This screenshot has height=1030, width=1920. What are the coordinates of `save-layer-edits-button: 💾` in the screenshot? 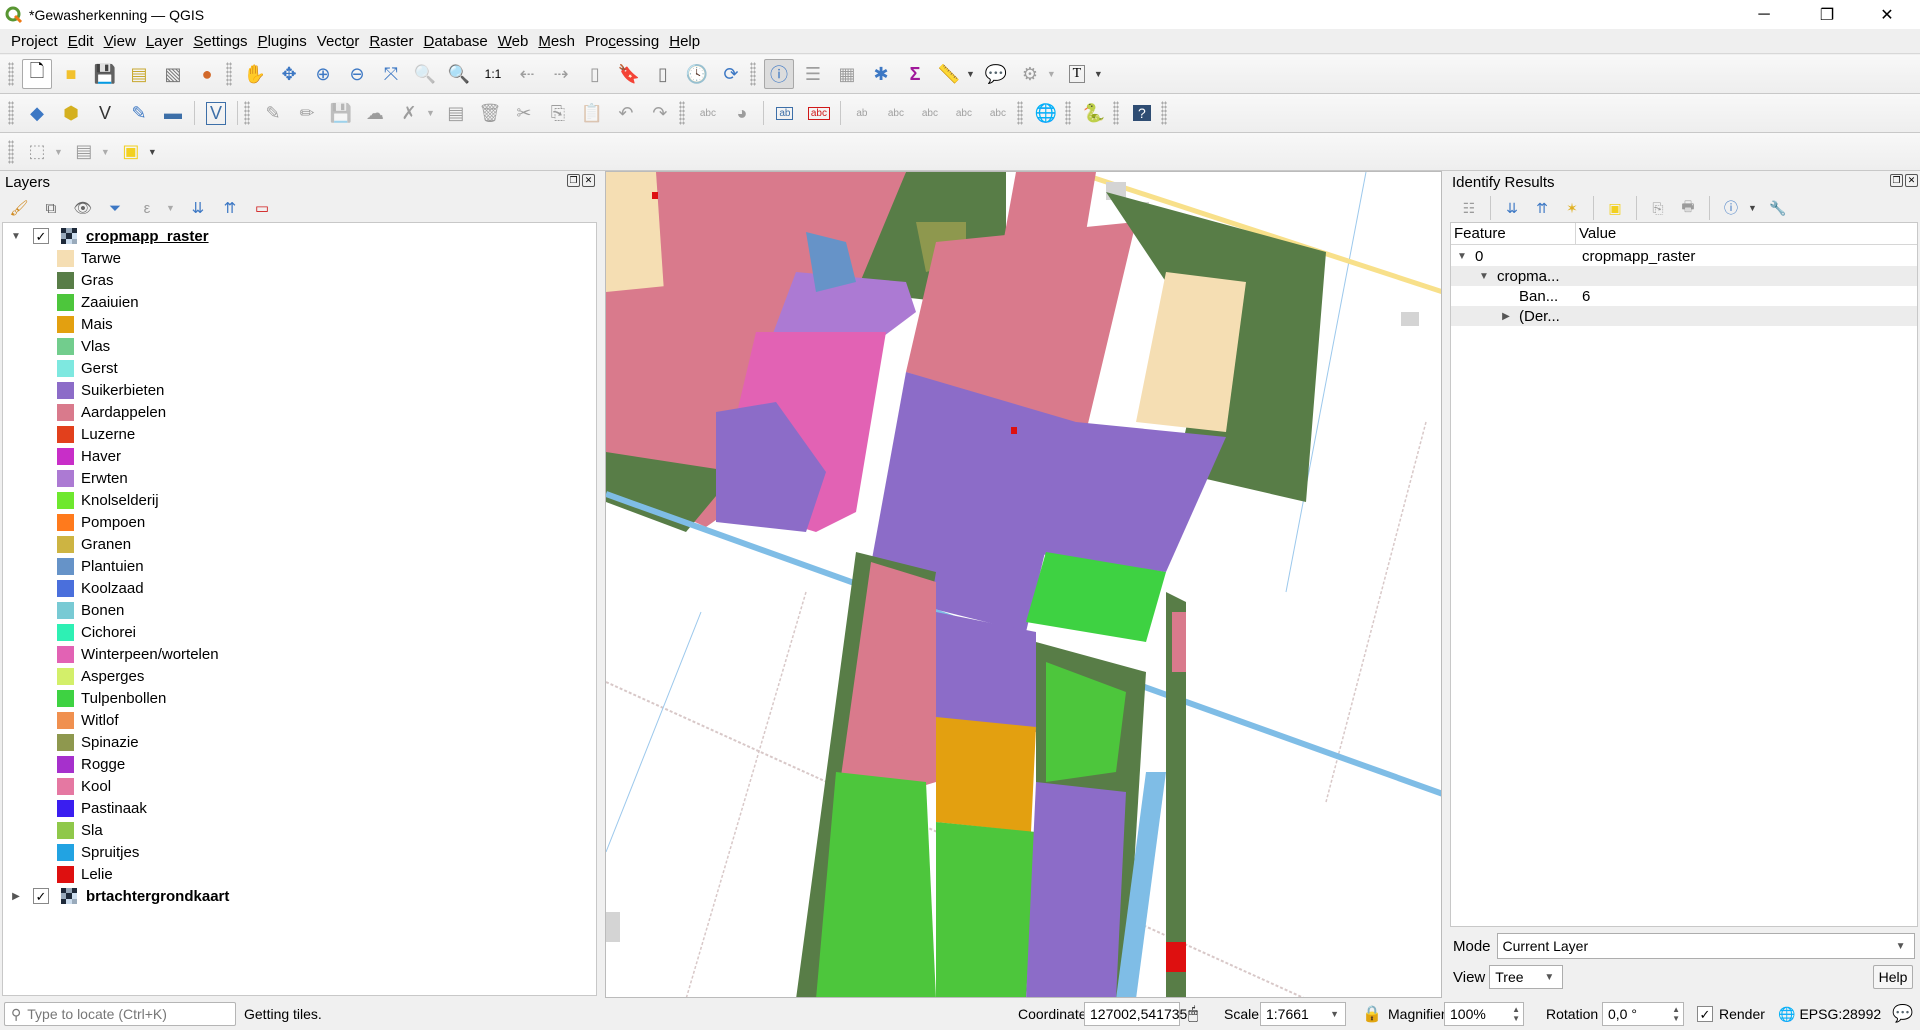 It's located at (341, 113).